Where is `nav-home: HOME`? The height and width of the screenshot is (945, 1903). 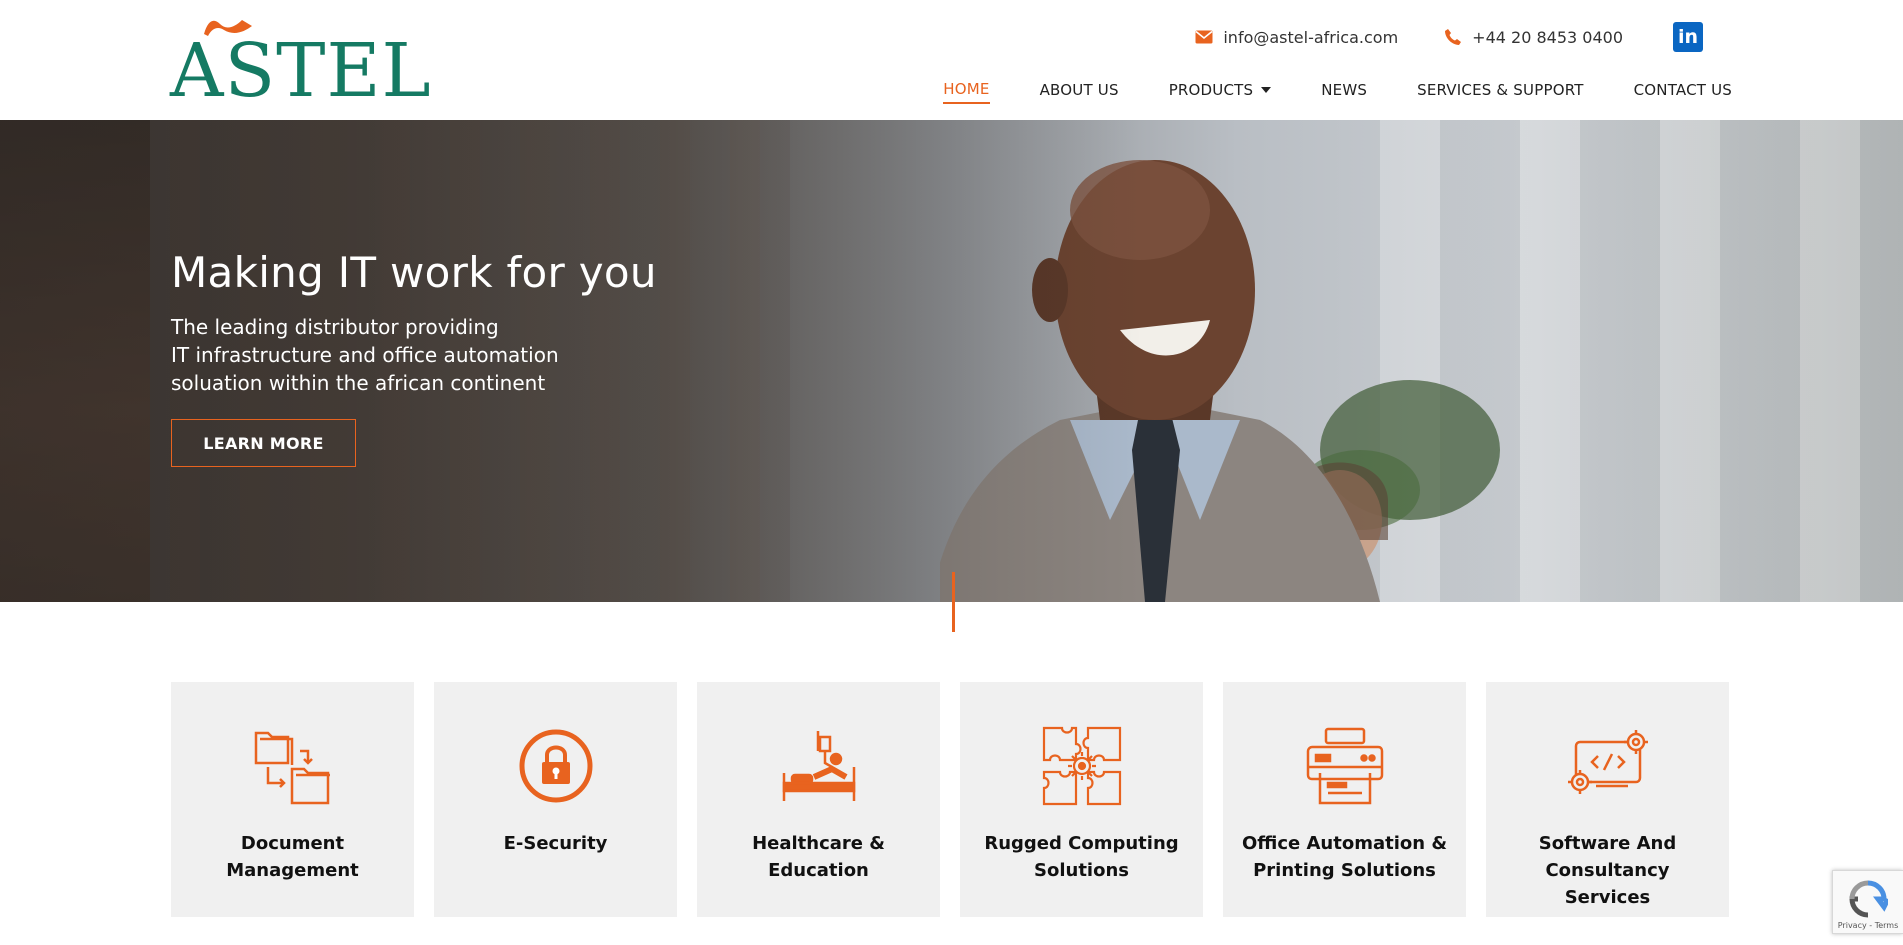 nav-home: HOME is located at coordinates (966, 92).